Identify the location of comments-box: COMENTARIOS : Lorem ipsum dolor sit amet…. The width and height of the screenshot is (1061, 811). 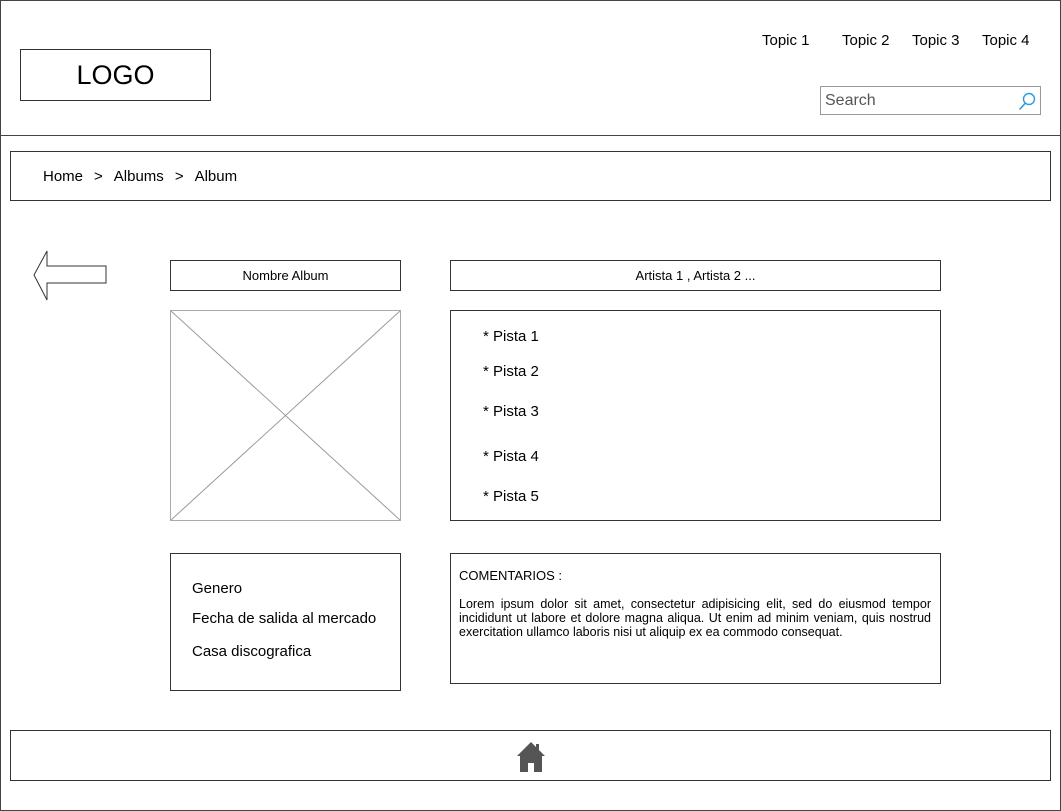
(695, 618).